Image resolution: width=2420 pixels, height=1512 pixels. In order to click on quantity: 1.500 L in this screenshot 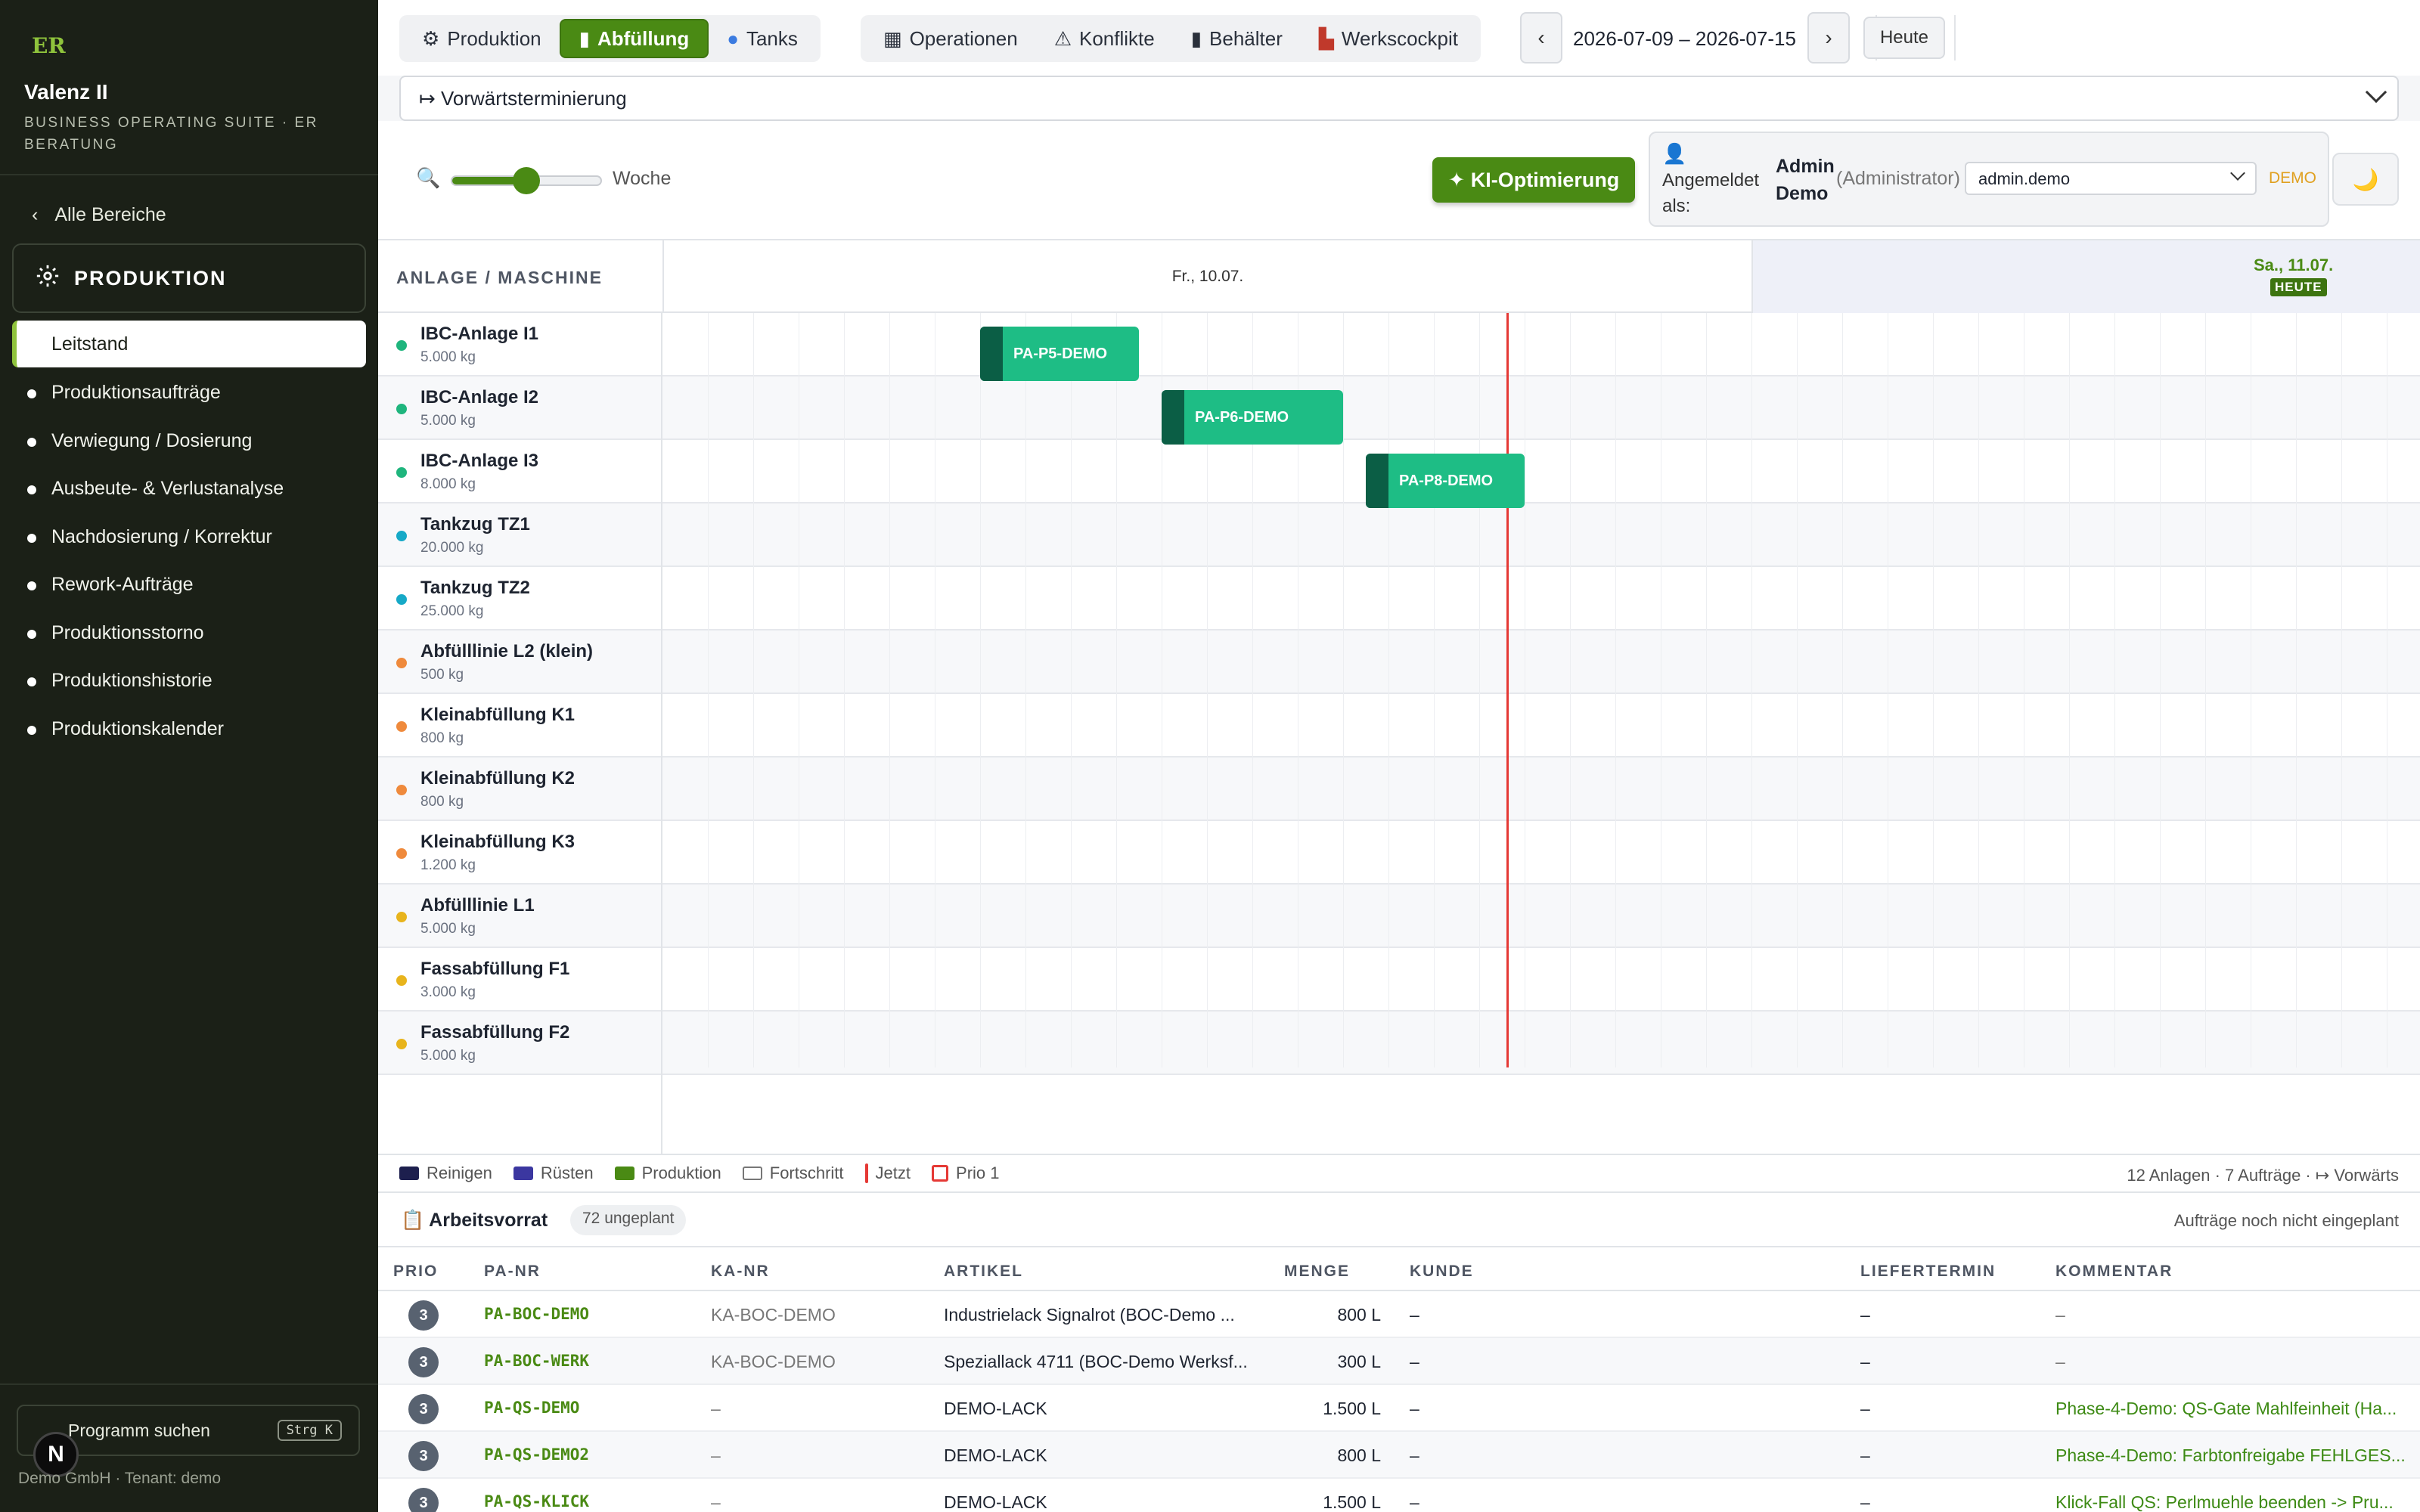, I will do `click(1352, 1502)`.